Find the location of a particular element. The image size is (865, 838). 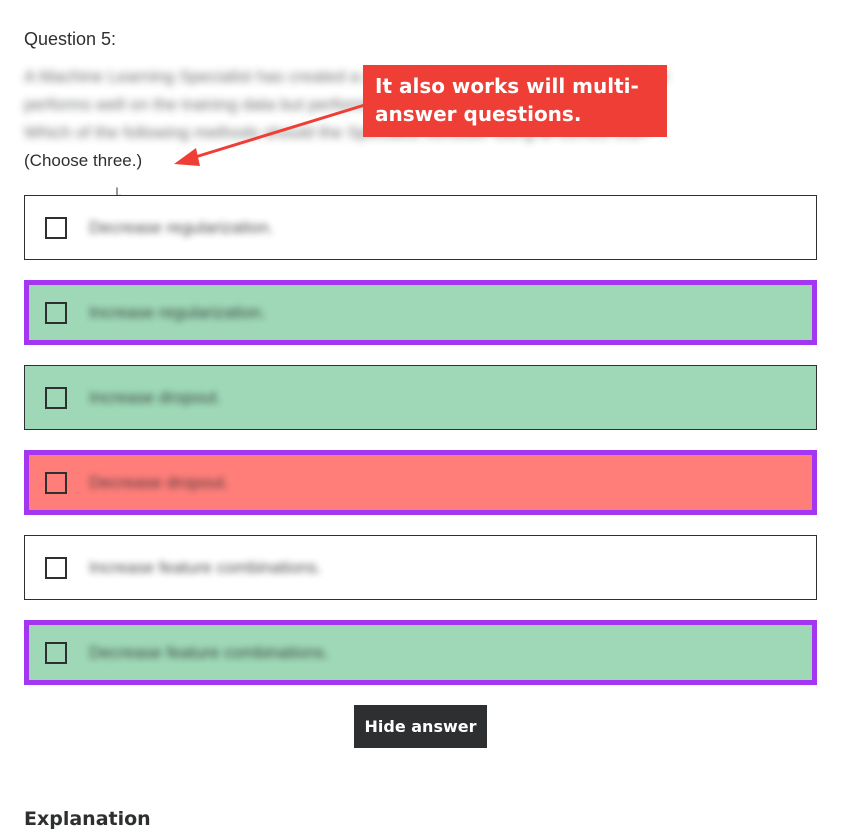

answer-option: Decrease dropout. is located at coordinates (420, 482).